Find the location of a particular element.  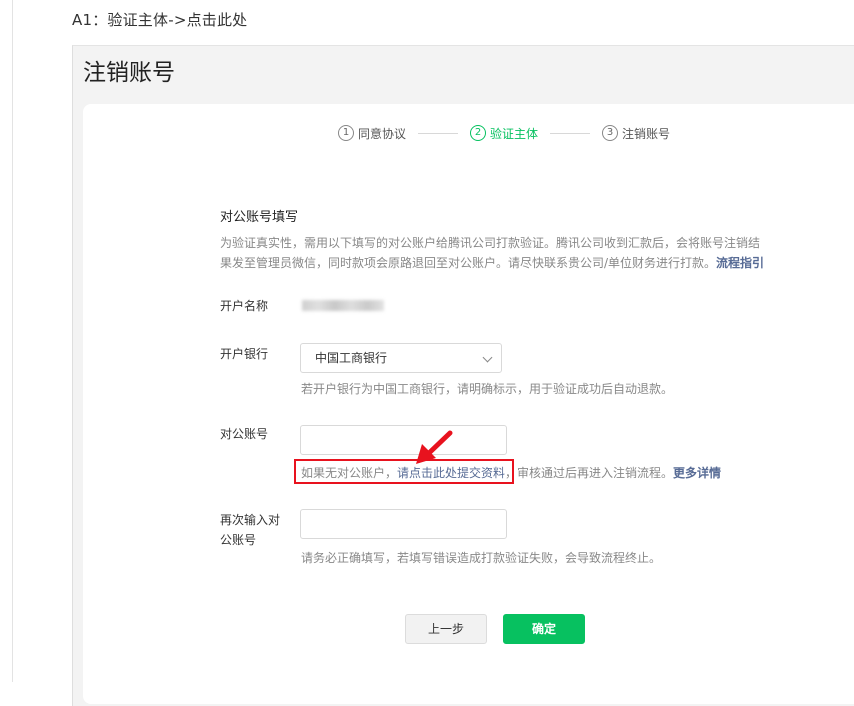

annotation-arrow-icon is located at coordinates (434, 447).